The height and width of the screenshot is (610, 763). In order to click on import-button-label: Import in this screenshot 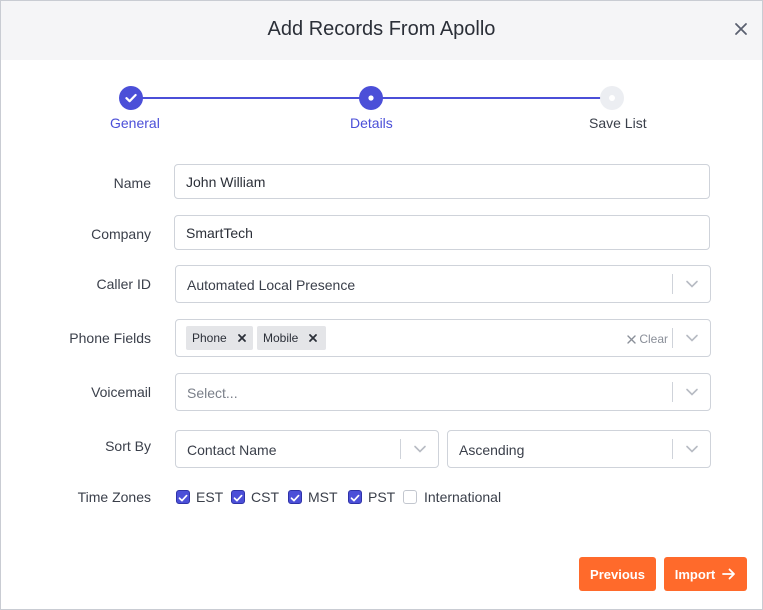, I will do `click(695, 574)`.